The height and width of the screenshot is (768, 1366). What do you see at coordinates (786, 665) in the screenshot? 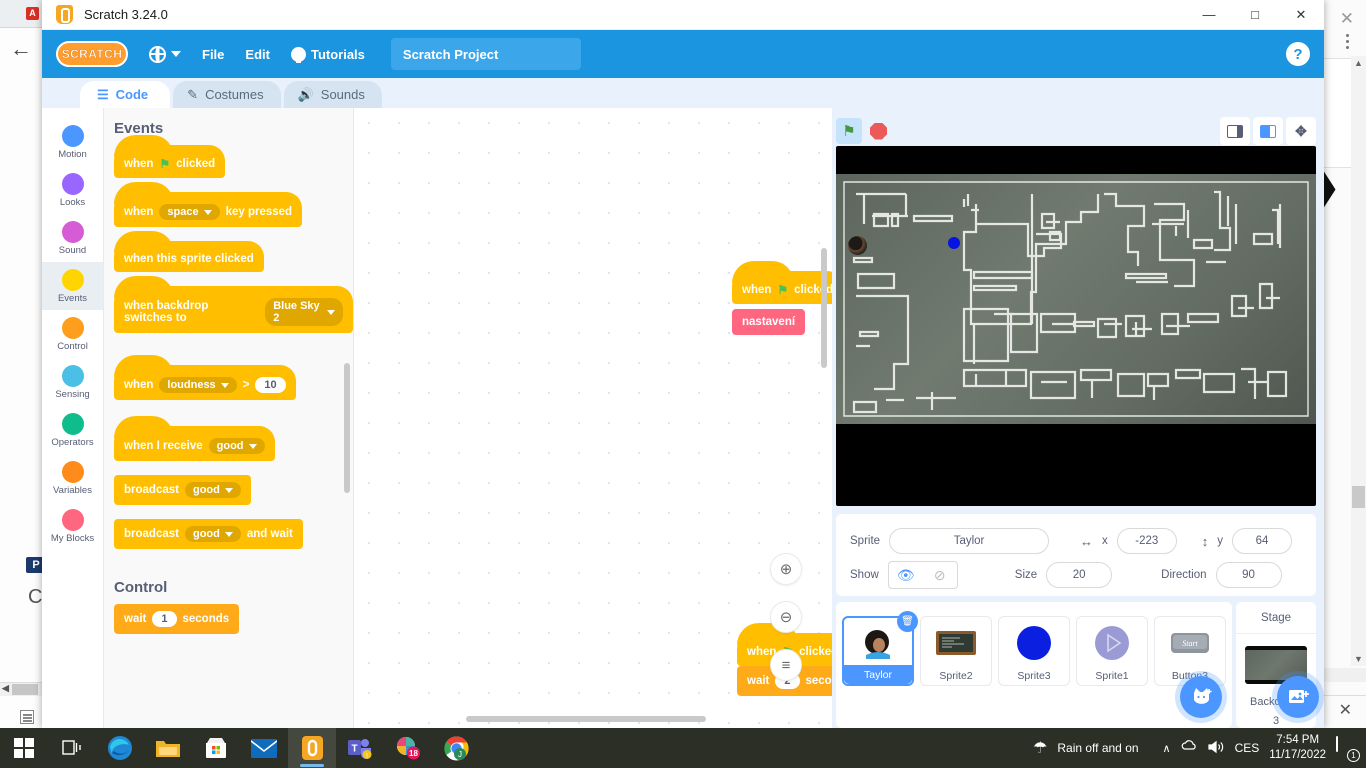
I see `zoom-reset-button: ≡` at bounding box center [786, 665].